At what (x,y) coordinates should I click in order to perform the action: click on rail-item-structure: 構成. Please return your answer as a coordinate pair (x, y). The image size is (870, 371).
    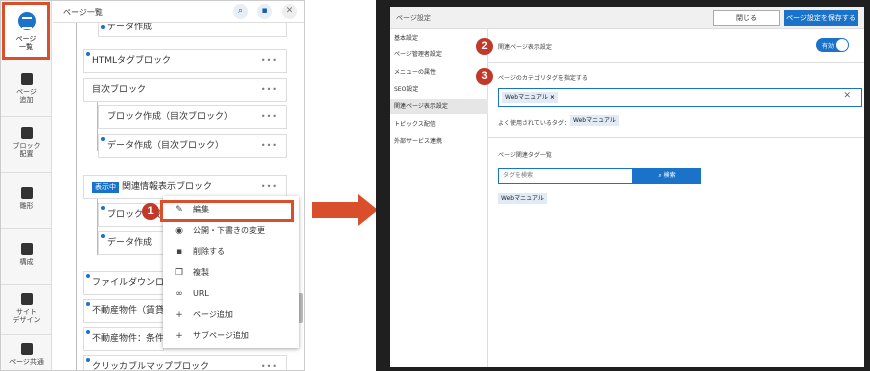
    Looking at the image, I should click on (26, 257).